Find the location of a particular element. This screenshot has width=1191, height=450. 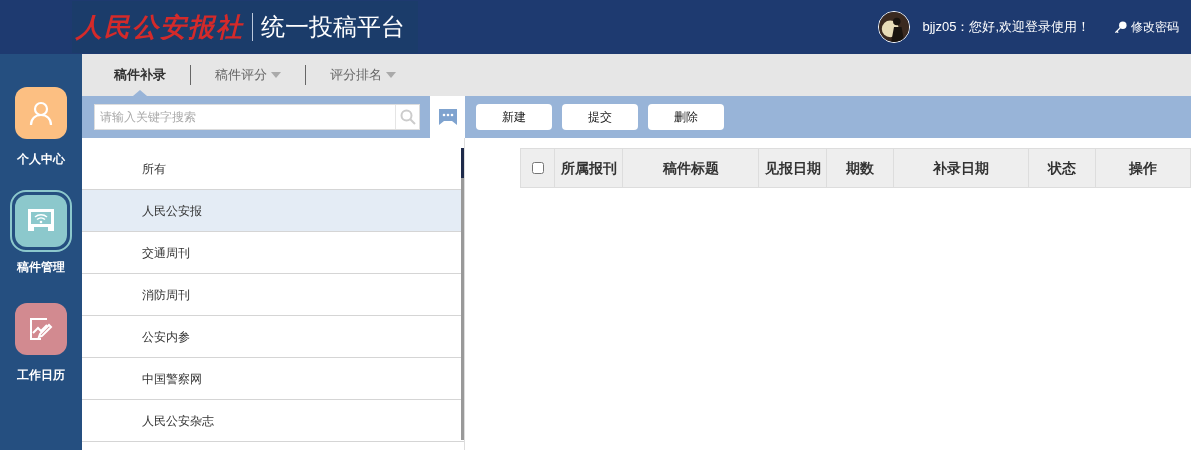

scrollbar is located at coordinates (462, 294).